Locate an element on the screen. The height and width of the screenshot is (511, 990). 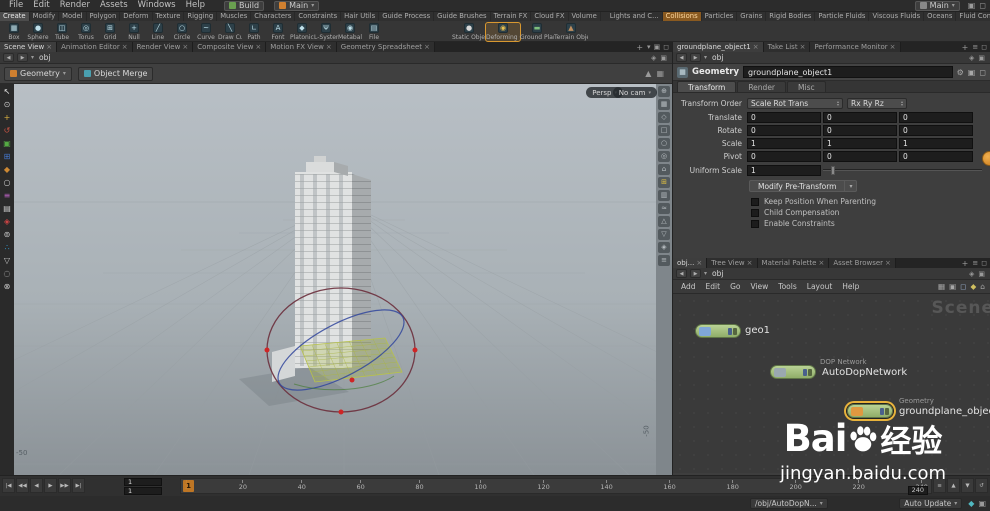
playbar-option-button: ≡ is located at coordinates (939, 485).